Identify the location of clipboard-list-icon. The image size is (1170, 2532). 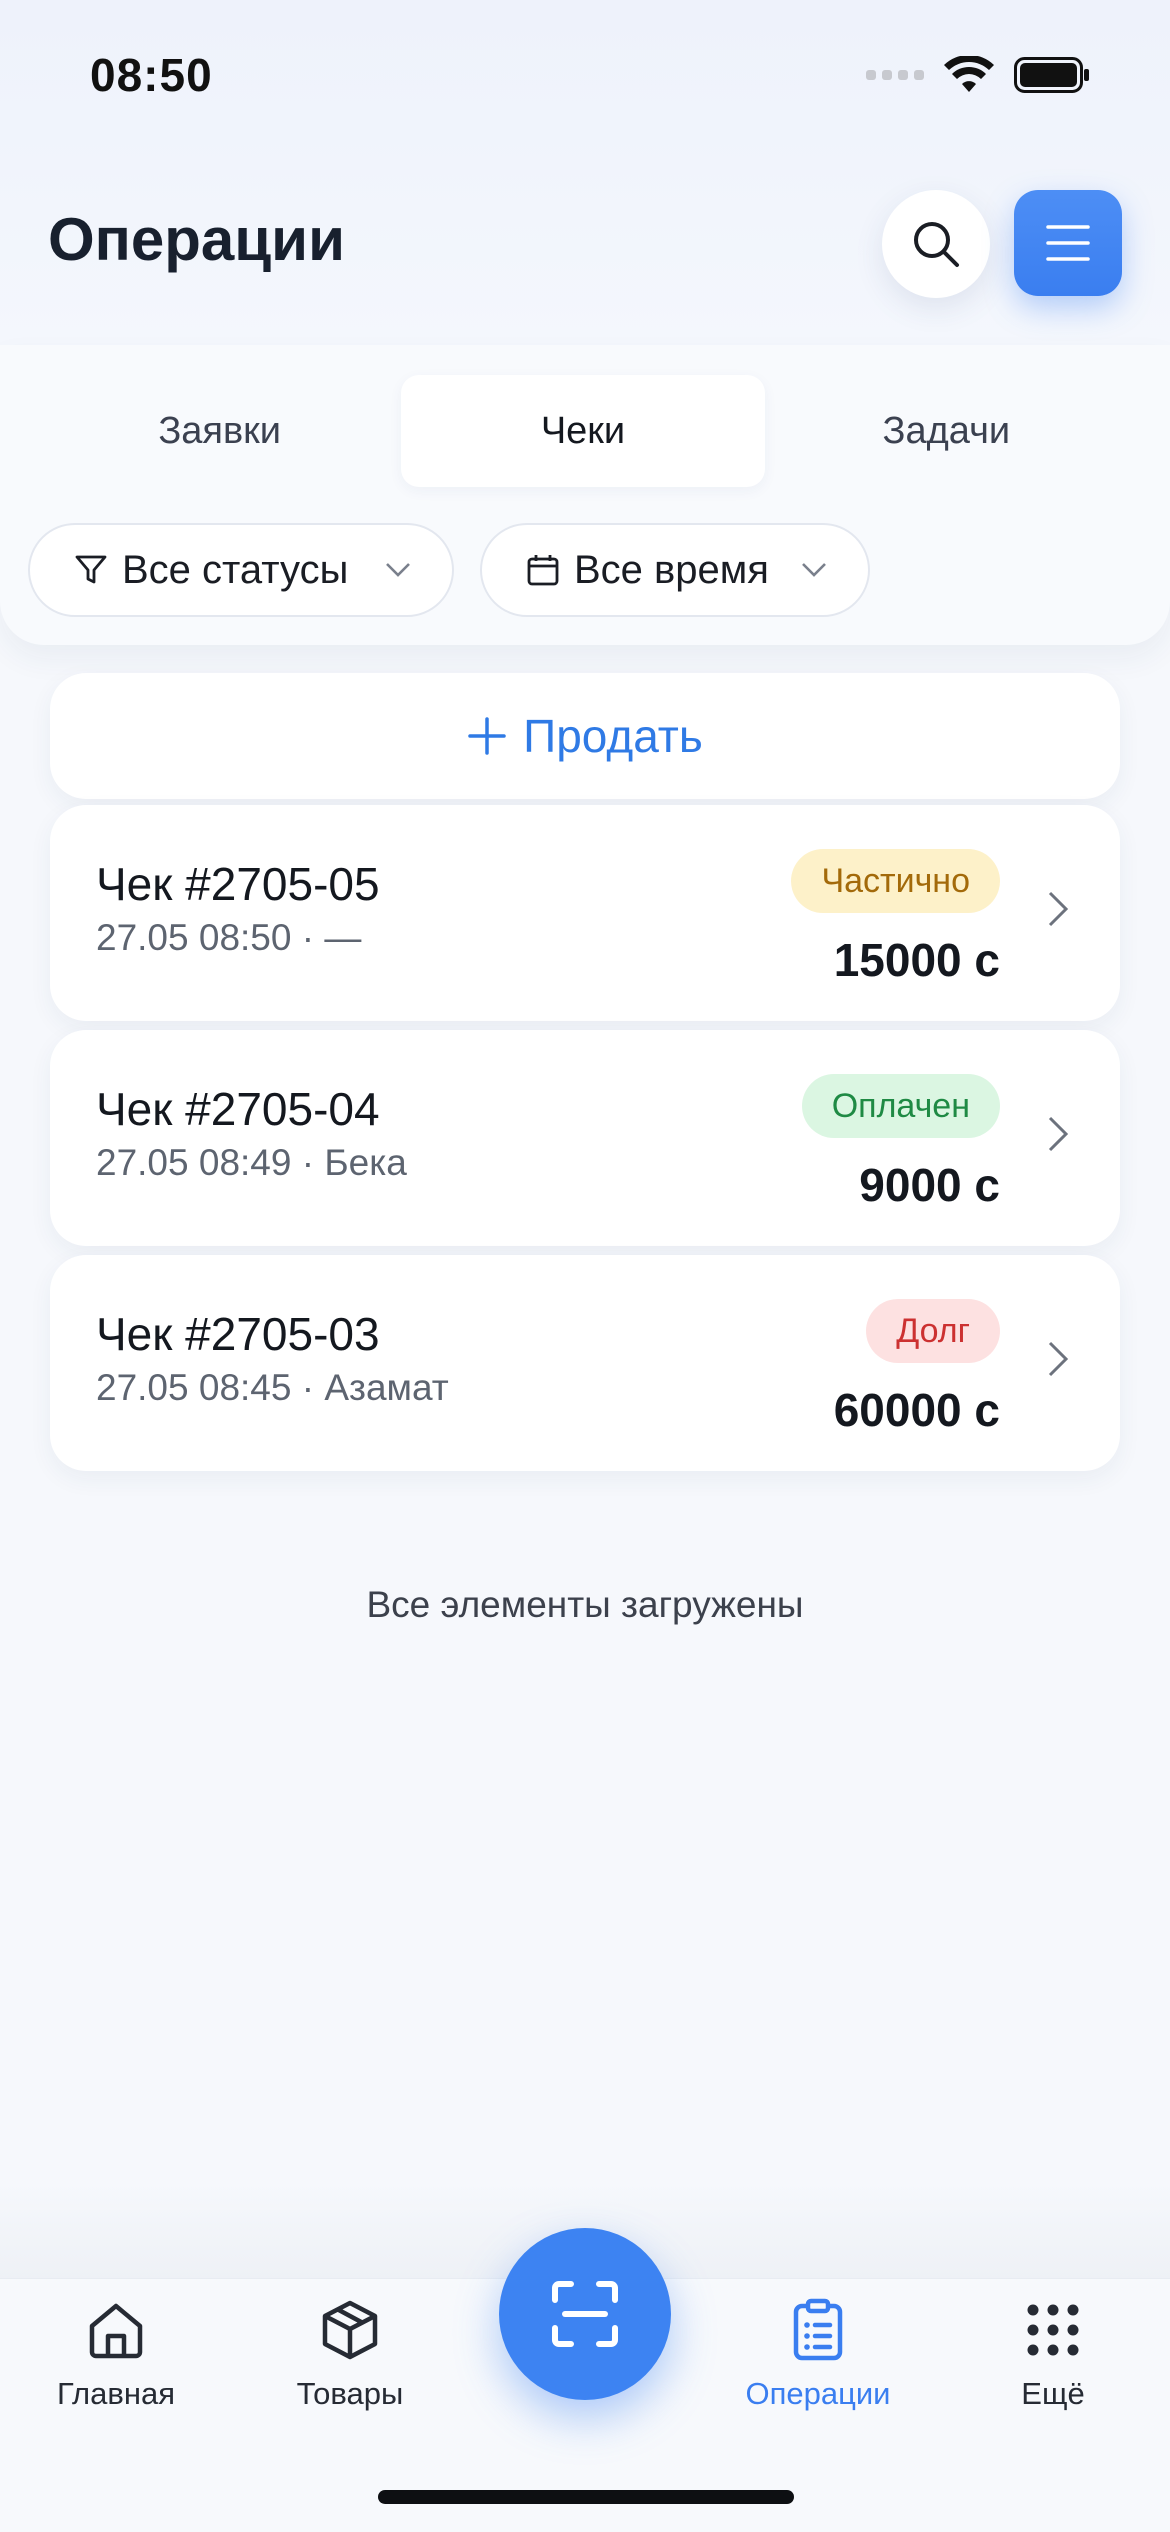
(818, 2329).